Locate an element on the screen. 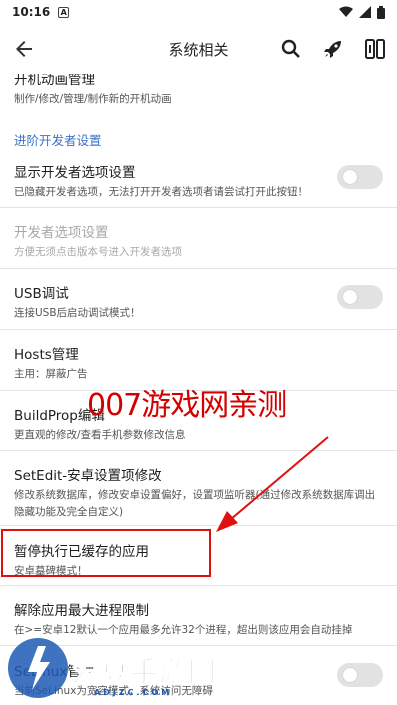 The image size is (397, 705). signal-icon is located at coordinates (365, 12).